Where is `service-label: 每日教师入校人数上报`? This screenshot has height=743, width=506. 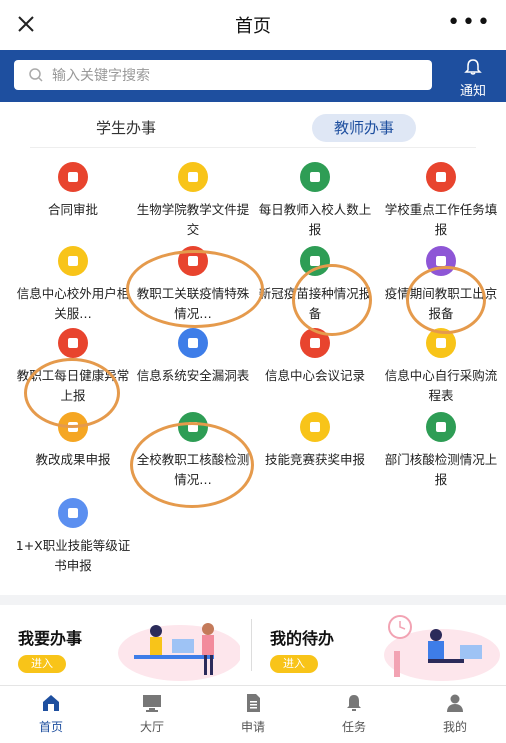 service-label: 每日教师入校人数上报 is located at coordinates (315, 219).